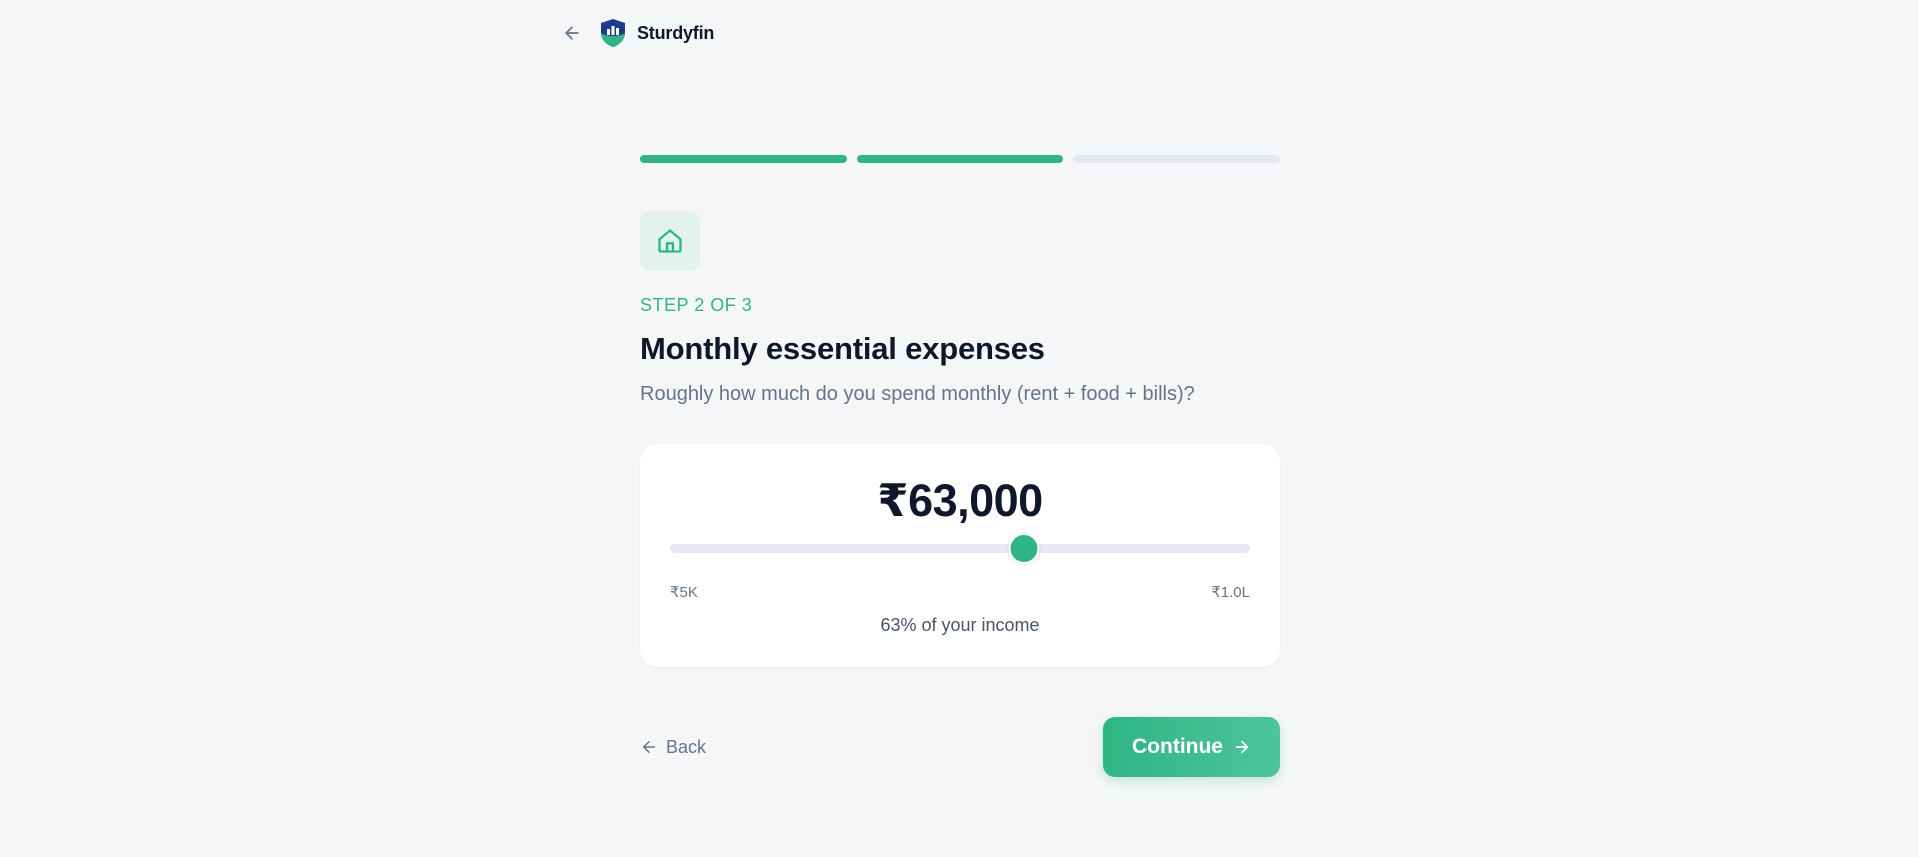  Describe the element at coordinates (1177, 746) in the screenshot. I see `continue-button-label: Continue` at that location.